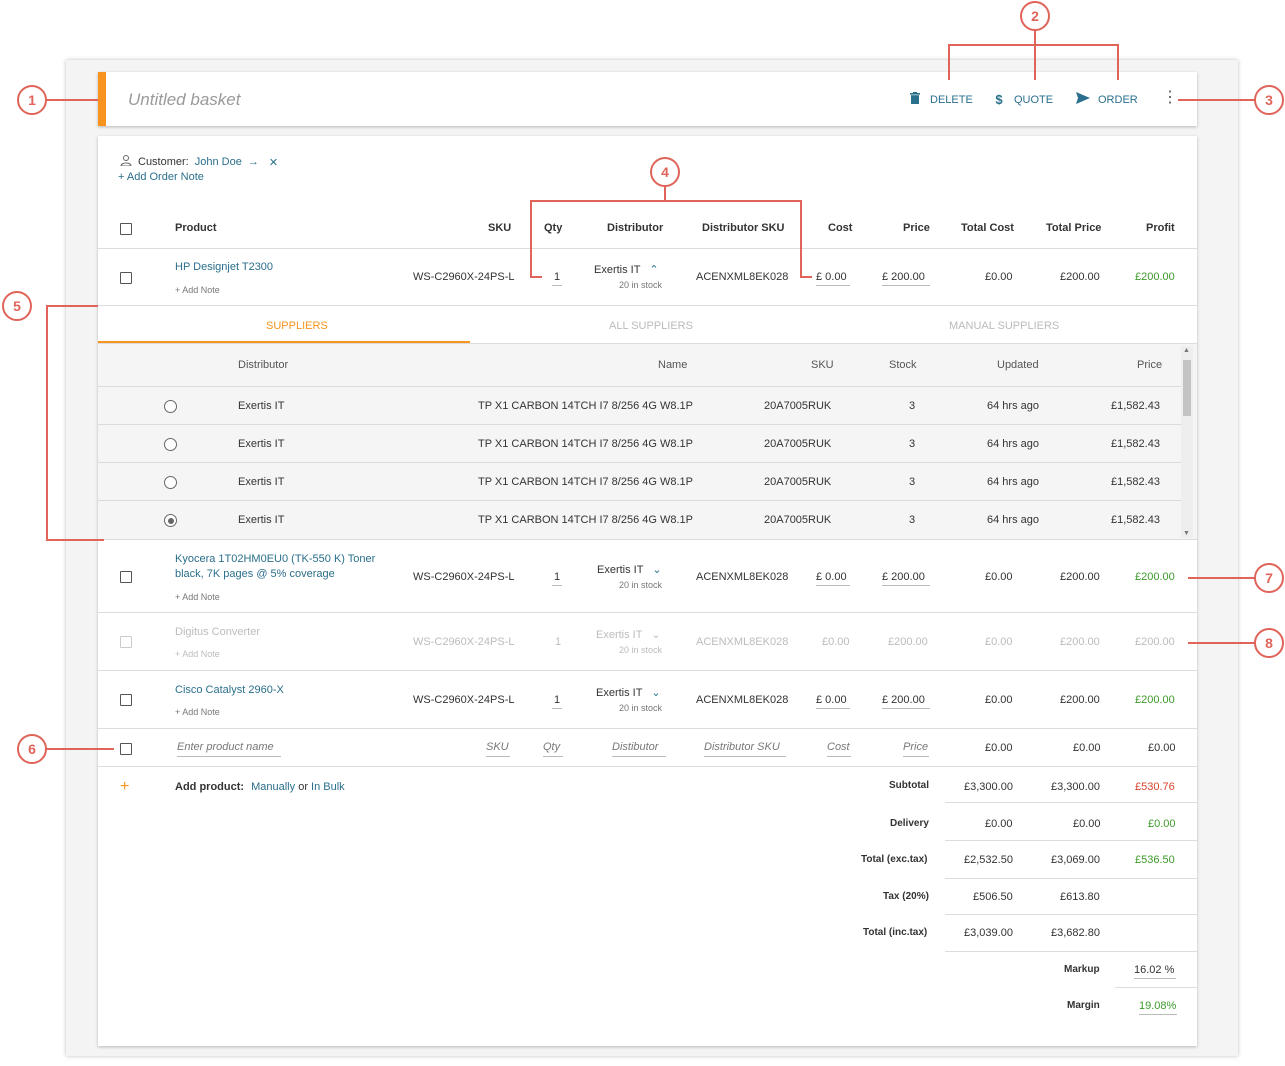  Describe the element at coordinates (303, 787) in the screenshot. I see `or-text: or` at that location.